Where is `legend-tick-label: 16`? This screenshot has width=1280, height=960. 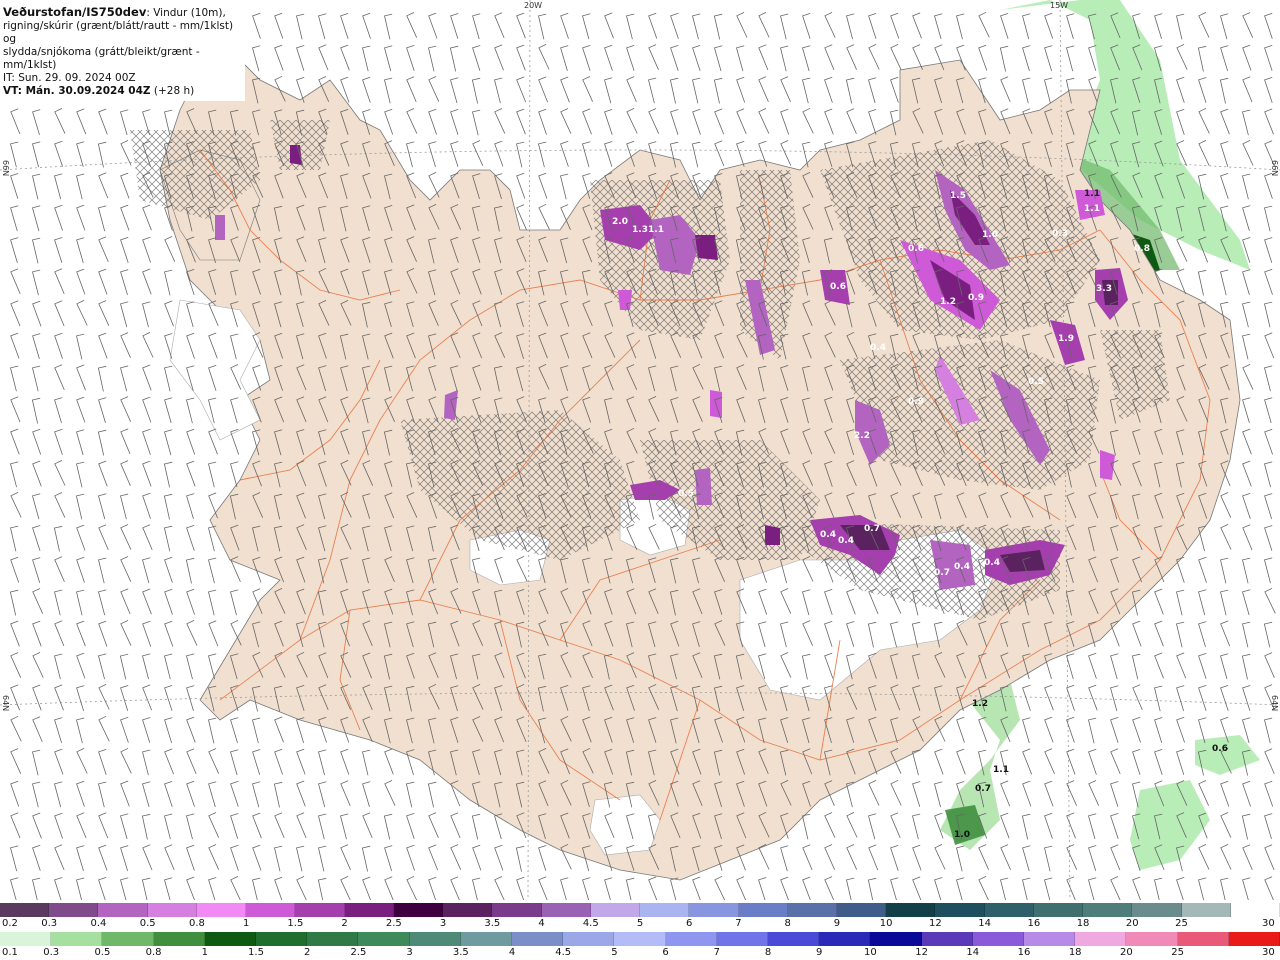 legend-tick-label: 16 is located at coordinates (1024, 952).